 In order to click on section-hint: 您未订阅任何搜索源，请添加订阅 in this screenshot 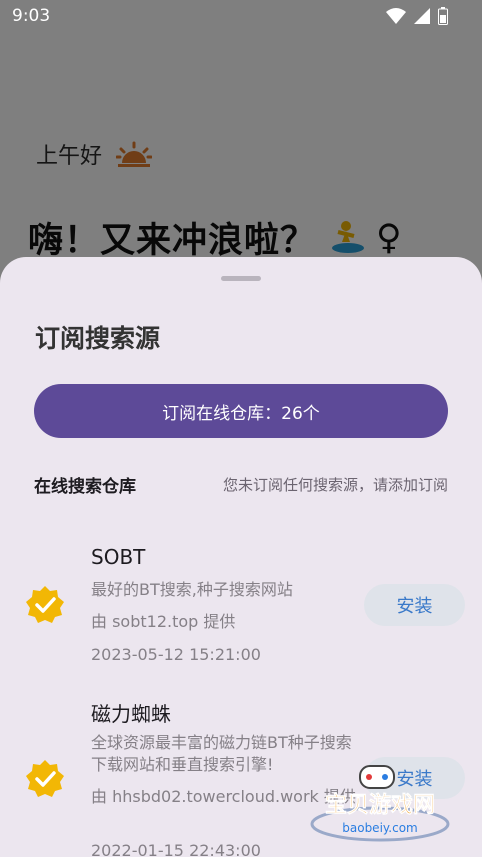, I will do `click(335, 485)`.